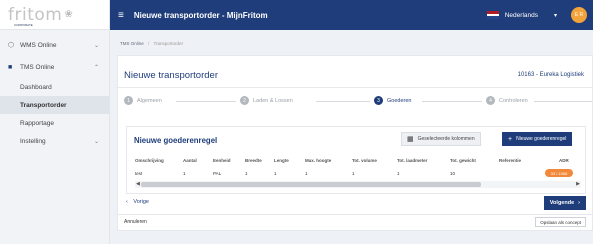 The width and height of the screenshot is (593, 244). Describe the element at coordinates (281, 160) in the screenshot. I see `column-header: Lengte` at that location.